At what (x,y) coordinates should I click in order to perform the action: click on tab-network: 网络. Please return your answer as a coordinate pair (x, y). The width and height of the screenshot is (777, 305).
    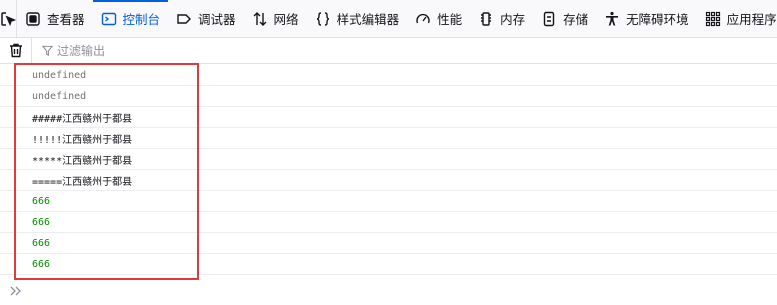
    Looking at the image, I should click on (275, 19).